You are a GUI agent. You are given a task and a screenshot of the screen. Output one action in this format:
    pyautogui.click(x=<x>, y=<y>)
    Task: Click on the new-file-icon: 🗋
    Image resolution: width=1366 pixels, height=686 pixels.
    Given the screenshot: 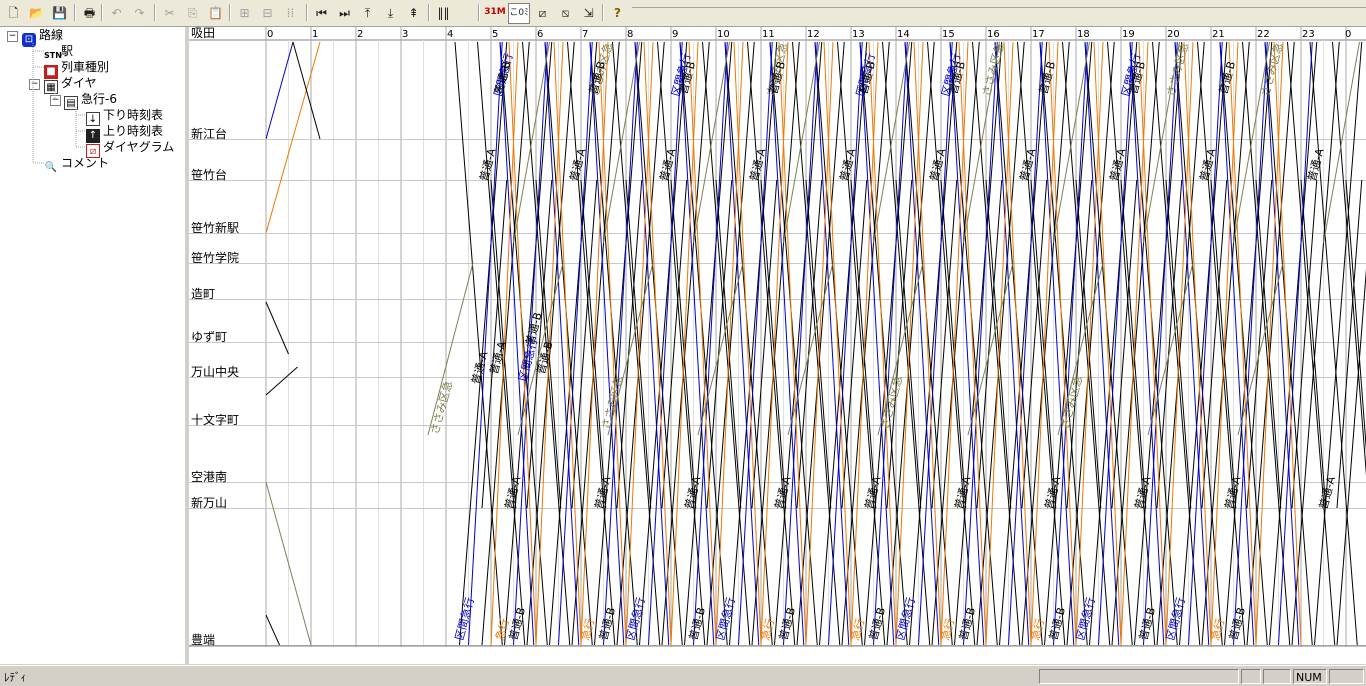 What is the action you would take?
    pyautogui.click(x=13, y=12)
    